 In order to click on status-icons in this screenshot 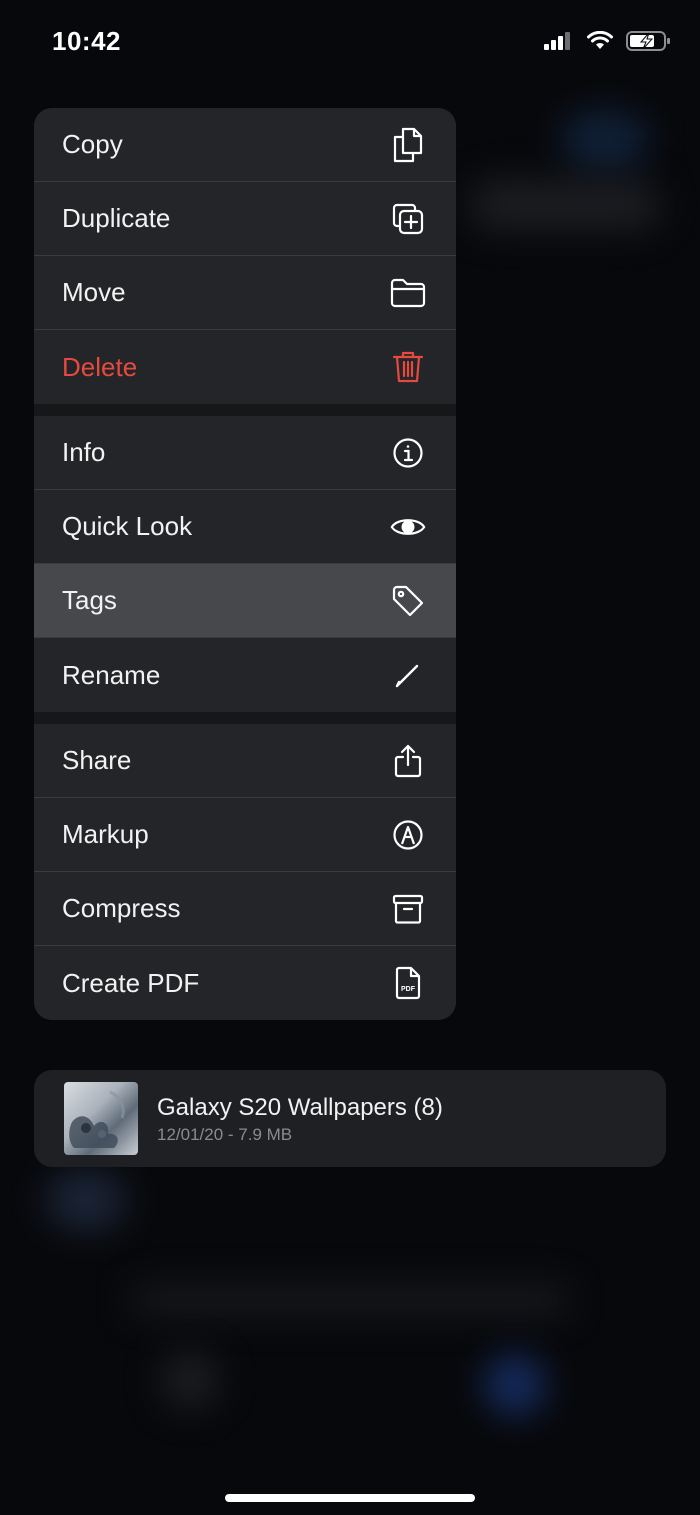, I will do `click(608, 43)`.